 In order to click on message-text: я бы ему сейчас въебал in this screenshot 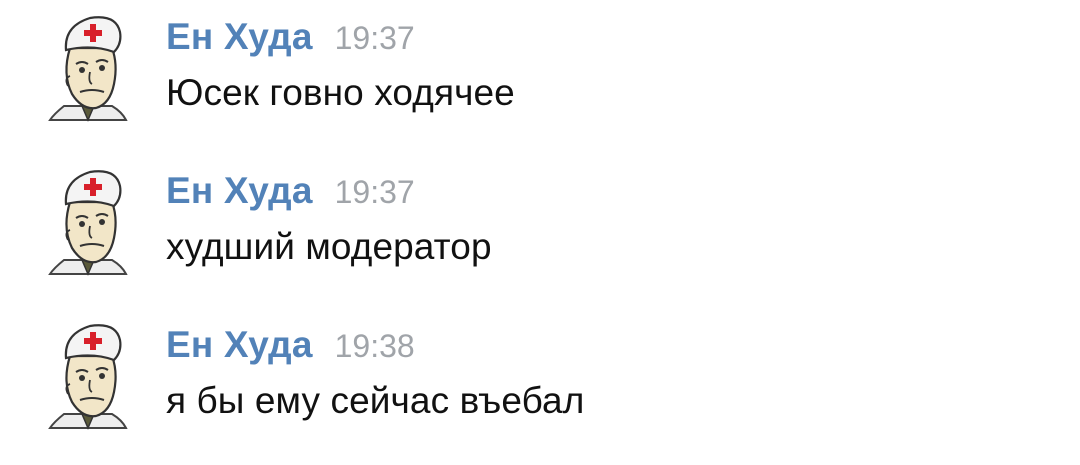, I will do `click(375, 400)`.